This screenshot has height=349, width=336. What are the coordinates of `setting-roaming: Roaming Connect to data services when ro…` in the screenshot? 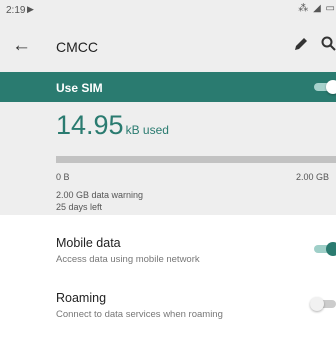 It's located at (168, 306).